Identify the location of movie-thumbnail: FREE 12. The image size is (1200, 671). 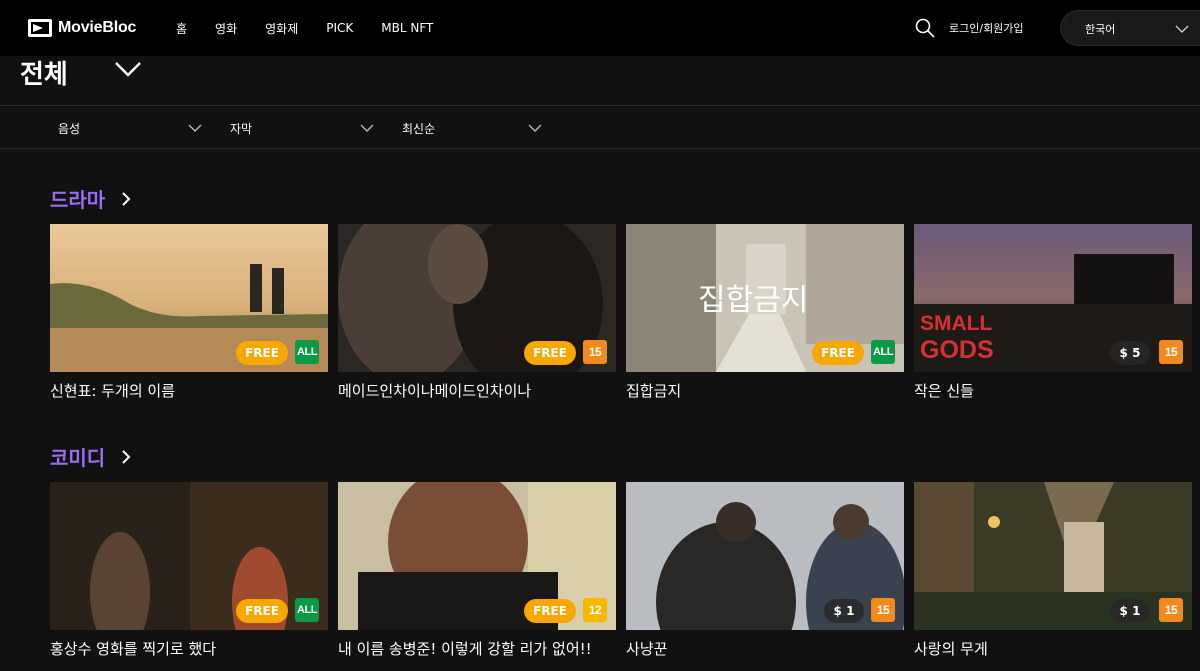
(477, 556).